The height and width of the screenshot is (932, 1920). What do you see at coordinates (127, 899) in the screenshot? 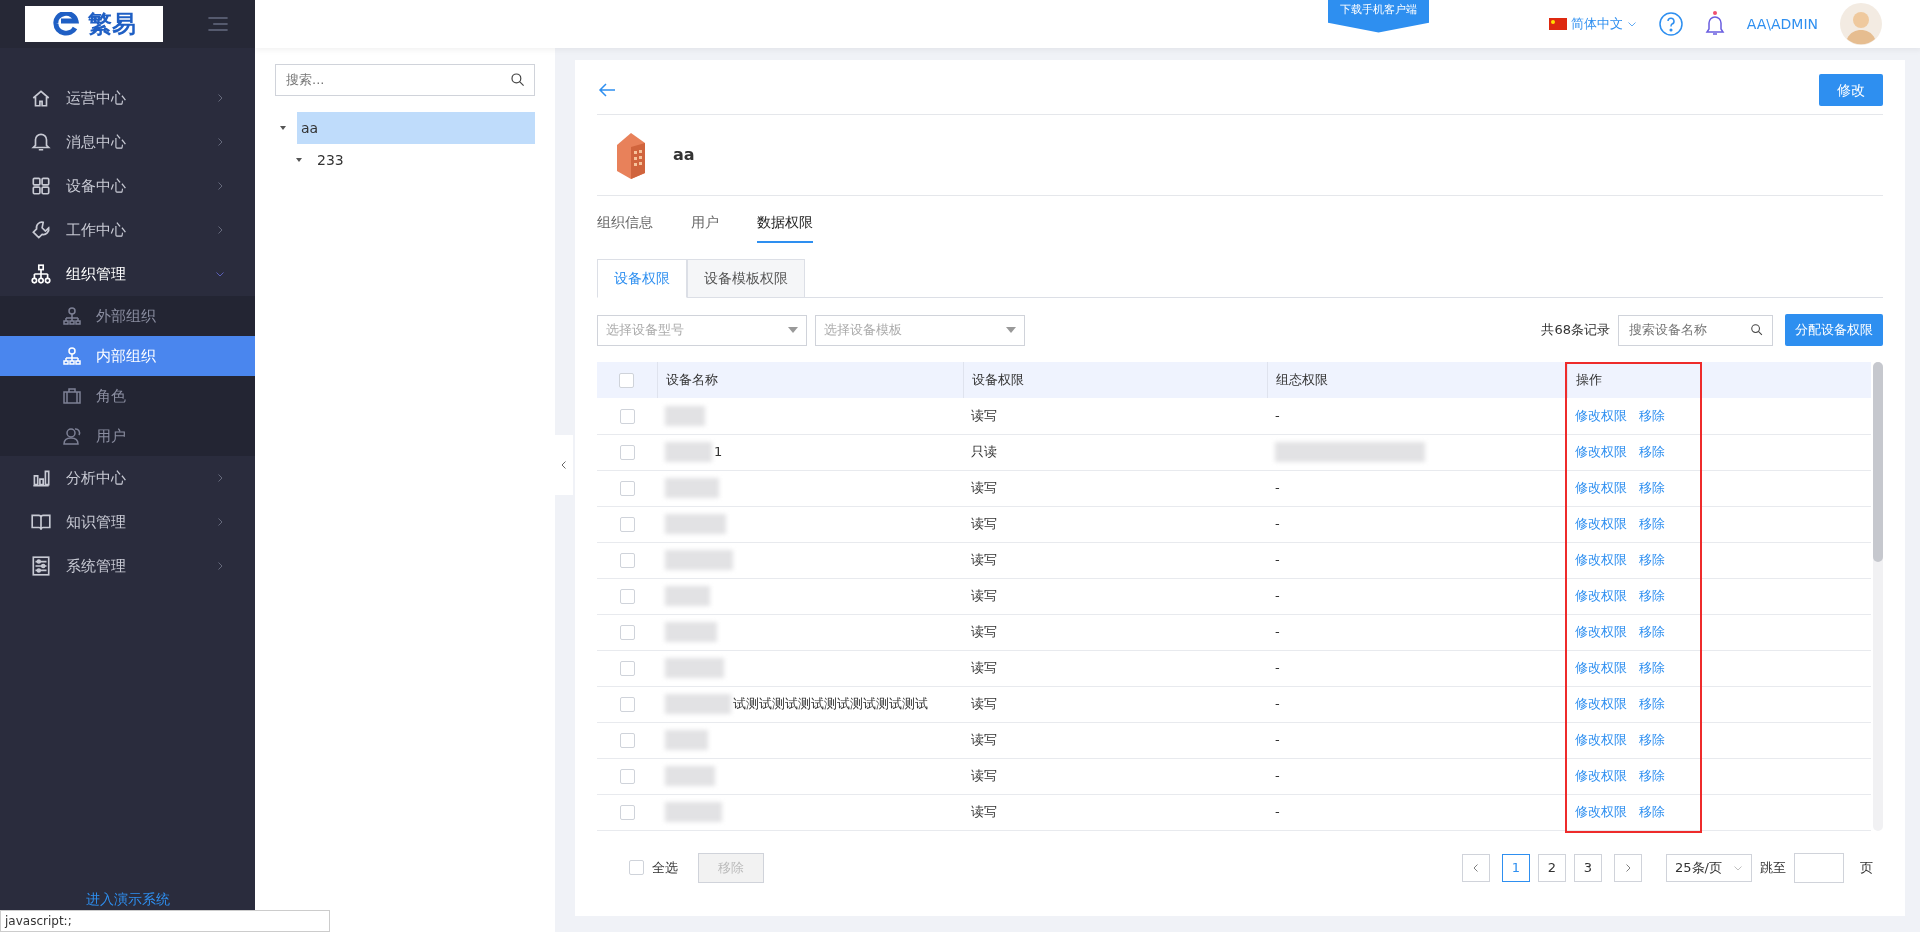
I see `demo-link: 进入演示系统` at bounding box center [127, 899].